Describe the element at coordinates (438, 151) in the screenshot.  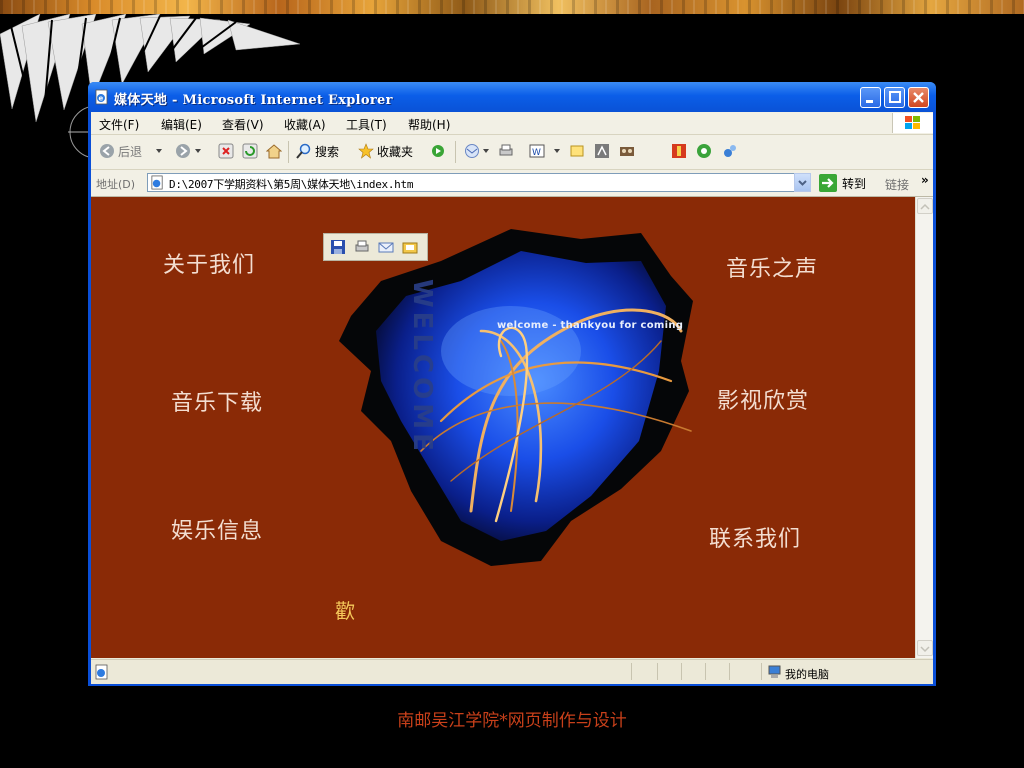
I see `media-icon` at that location.